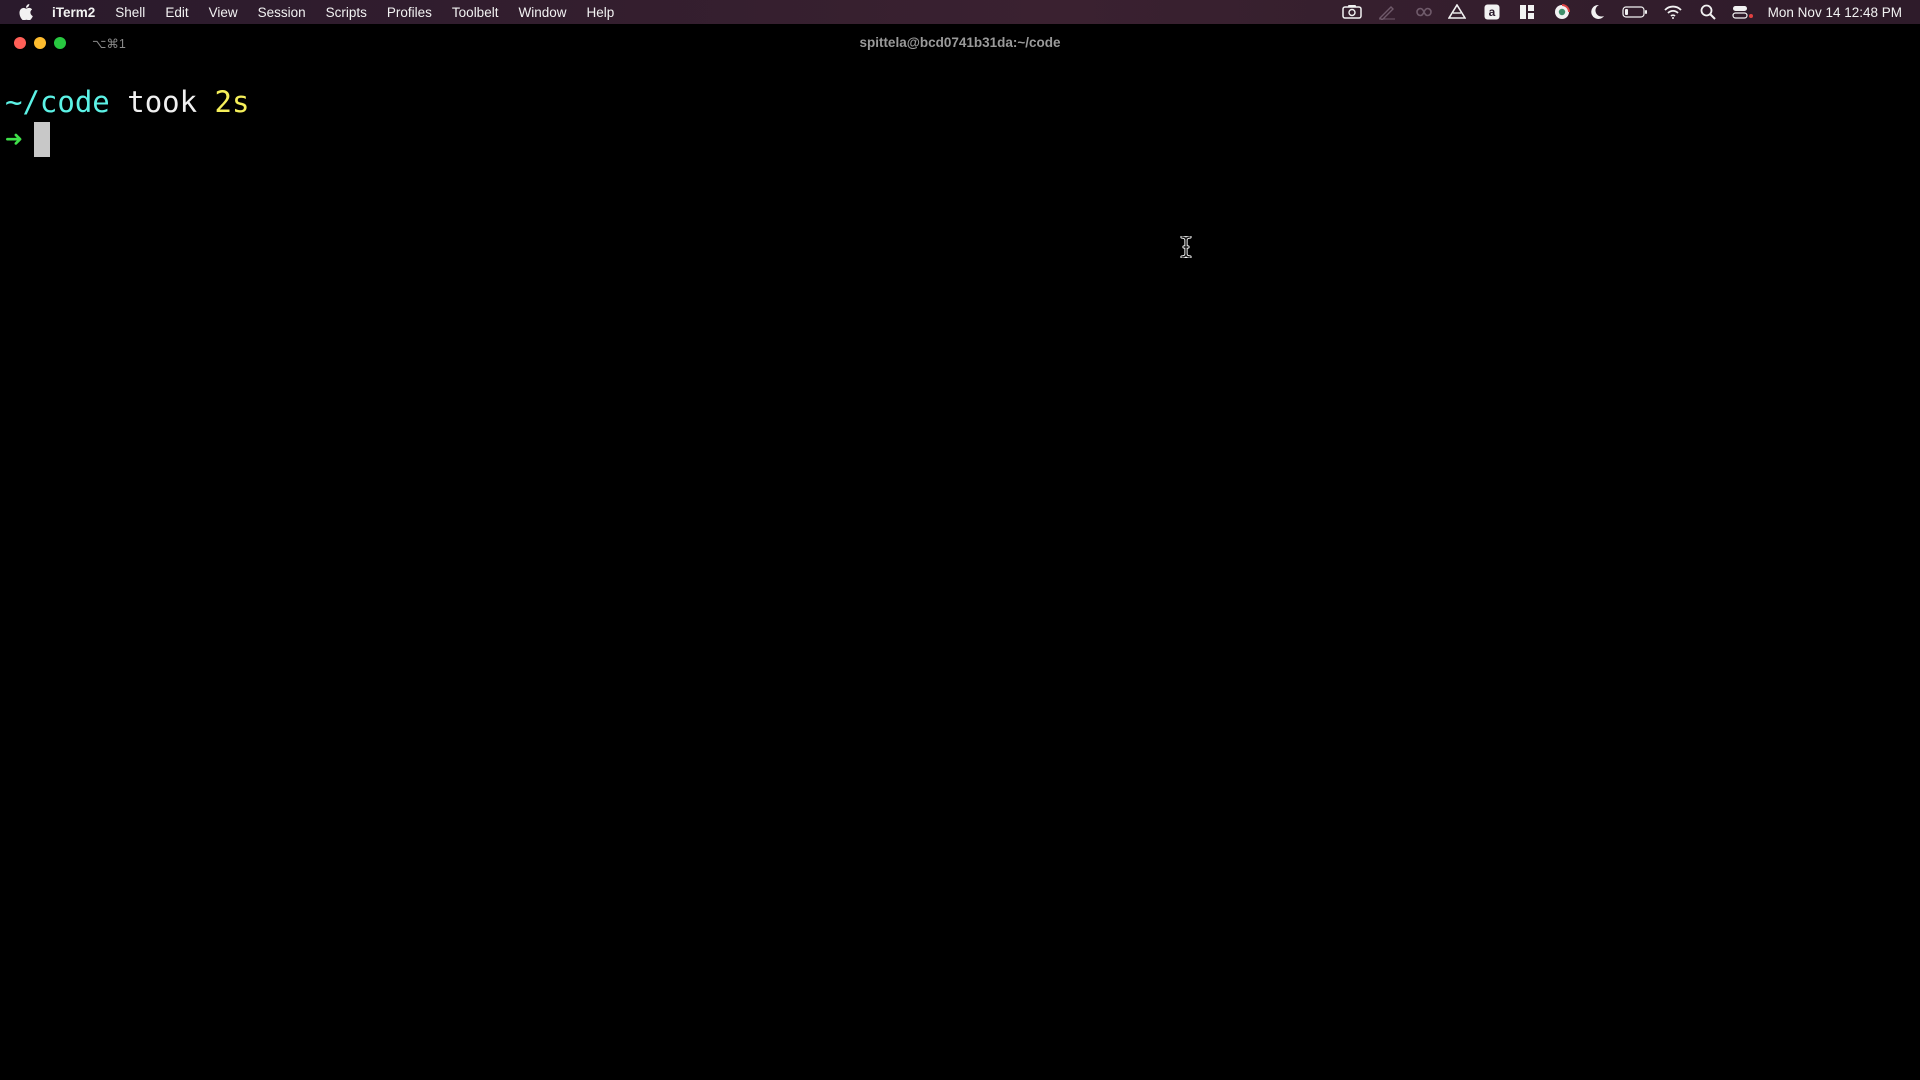 This screenshot has height=1080, width=1920. What do you see at coordinates (1352, 12) in the screenshot?
I see `screen-record-icon` at bounding box center [1352, 12].